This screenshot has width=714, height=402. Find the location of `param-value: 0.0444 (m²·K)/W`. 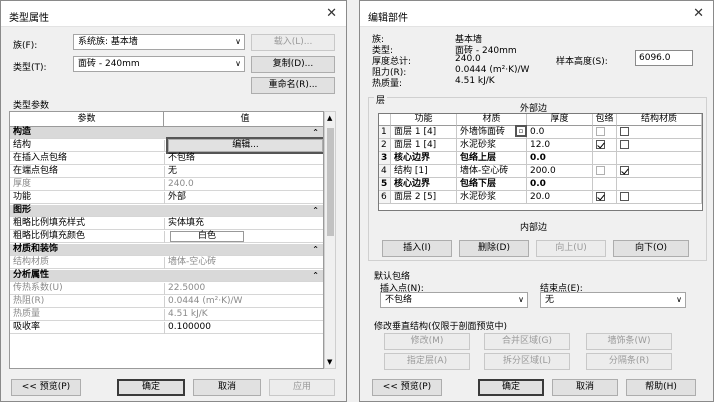

param-value: 0.0444 (m²·K)/W is located at coordinates (205, 301).